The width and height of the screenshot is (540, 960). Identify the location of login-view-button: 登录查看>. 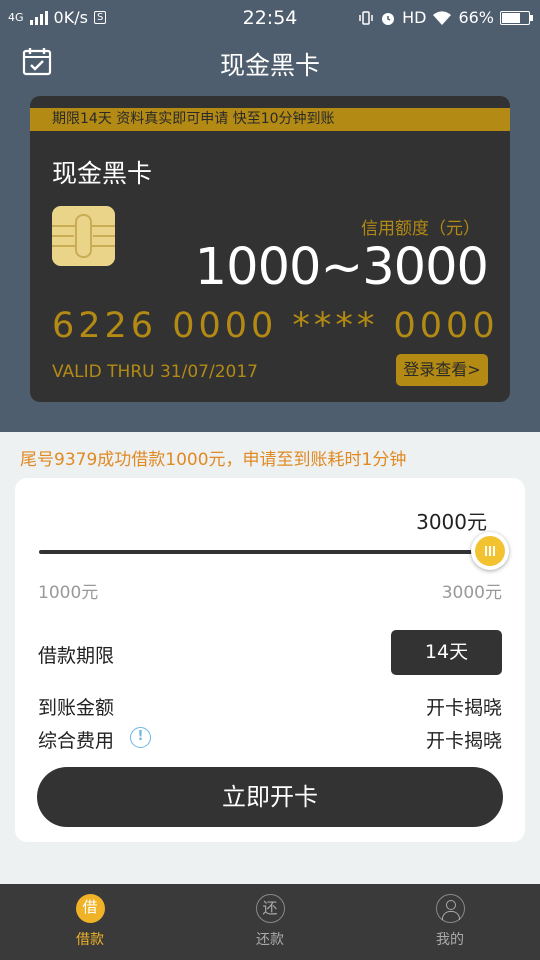
(442, 370).